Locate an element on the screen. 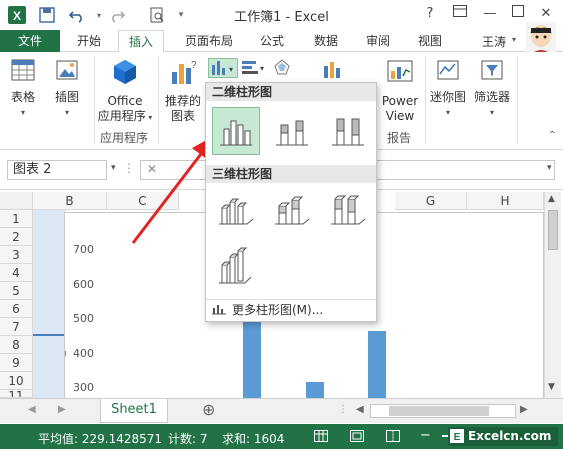  filters-label: 筛选器 is located at coordinates (491, 97).